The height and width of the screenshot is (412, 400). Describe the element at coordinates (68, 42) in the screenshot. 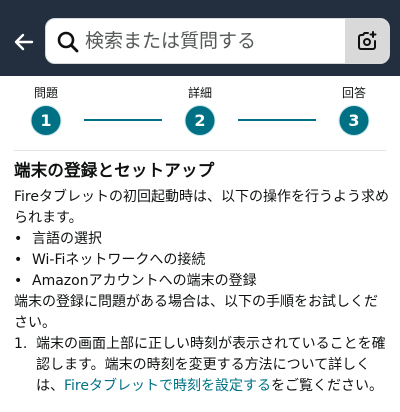

I see `search-icon` at that location.